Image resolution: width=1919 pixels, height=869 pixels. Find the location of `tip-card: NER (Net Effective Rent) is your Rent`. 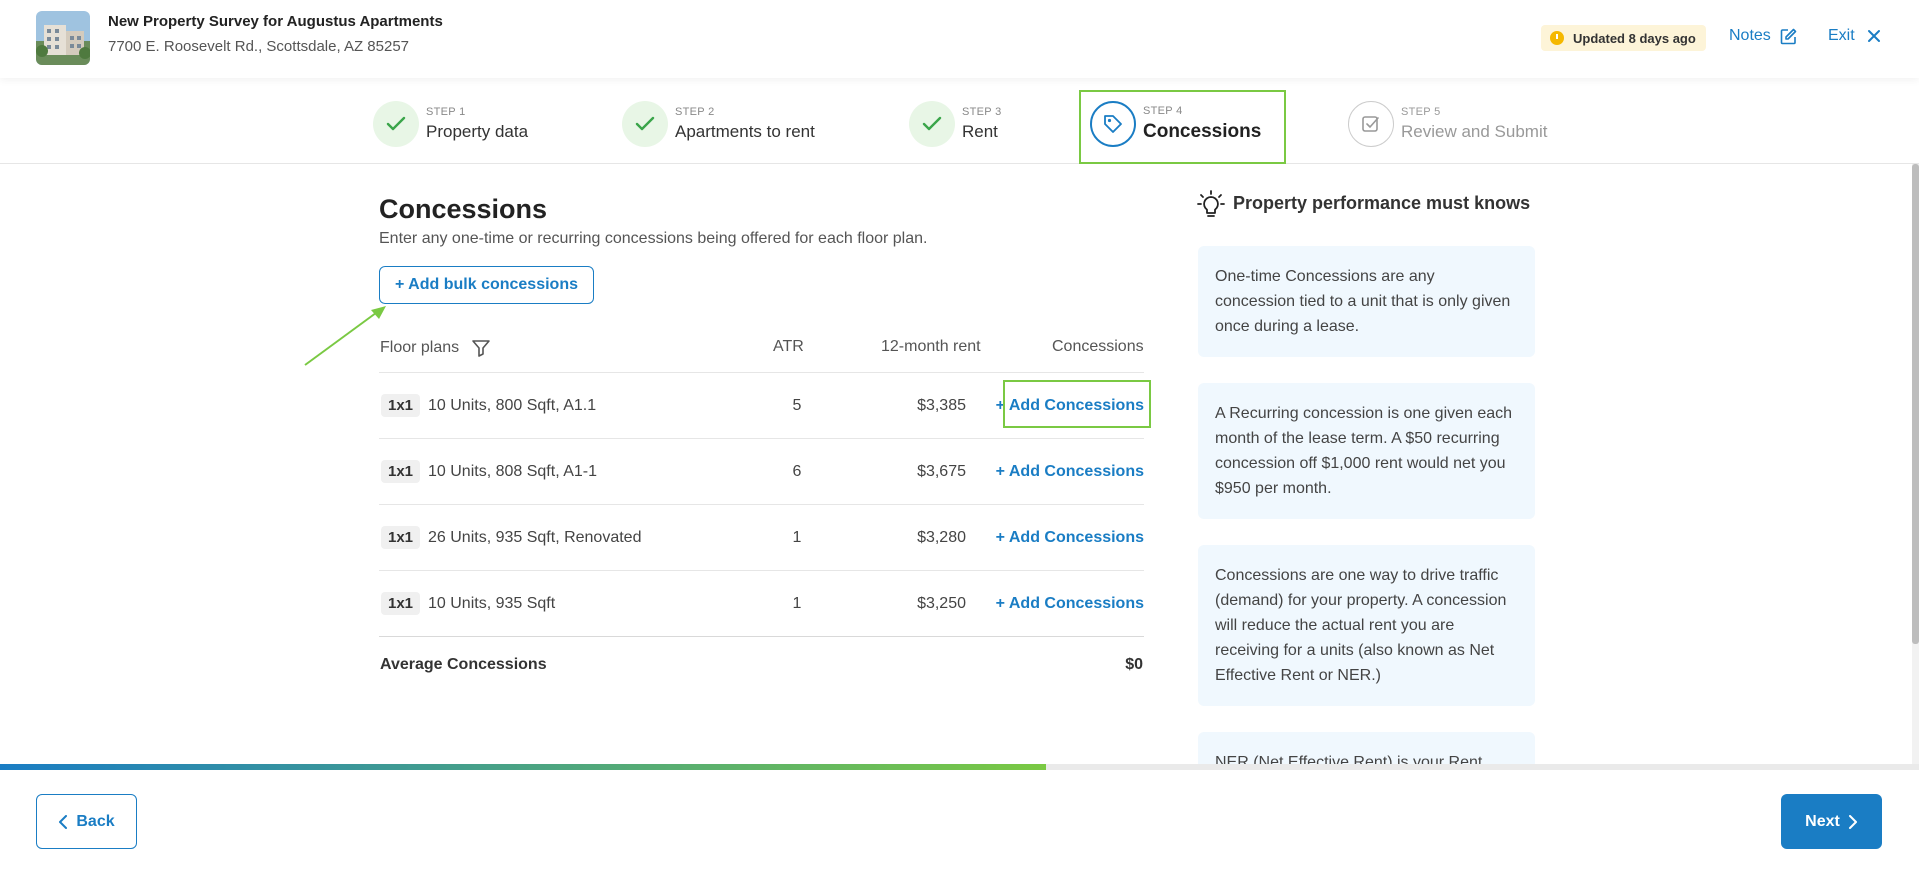

tip-card: NER (Net Effective Rent) is your Rent is located at coordinates (1366, 749).